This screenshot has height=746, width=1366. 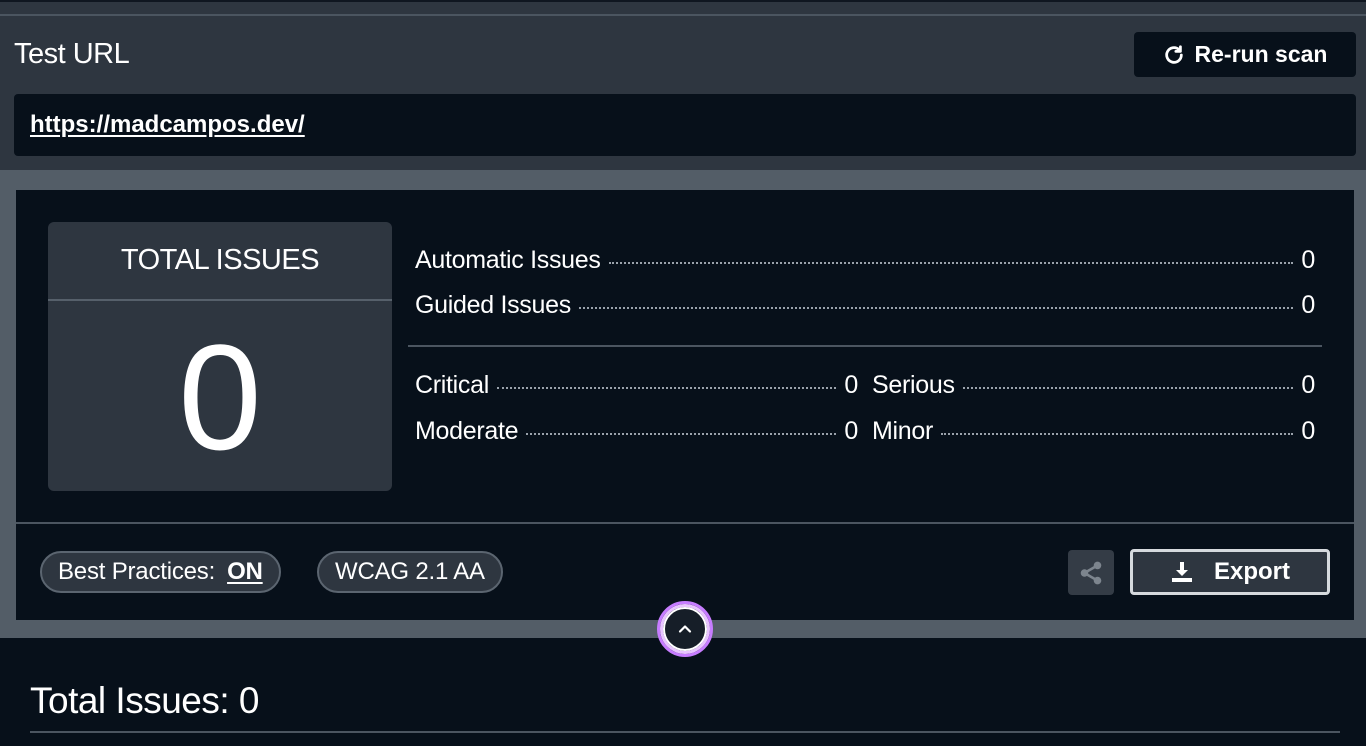 I want to click on wcag-standard-pill: WCAG 2.1 AA, so click(x=410, y=572).